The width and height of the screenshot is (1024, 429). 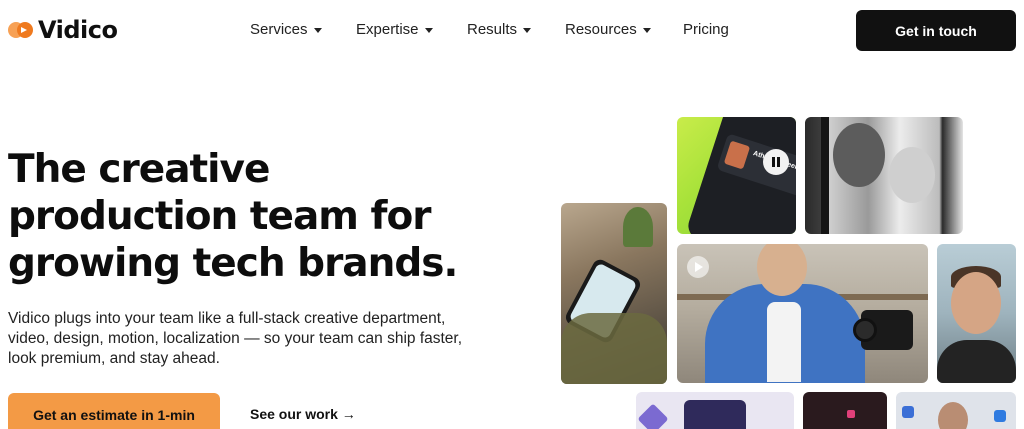 I want to click on nav-item-label: Results, so click(x=492, y=29).